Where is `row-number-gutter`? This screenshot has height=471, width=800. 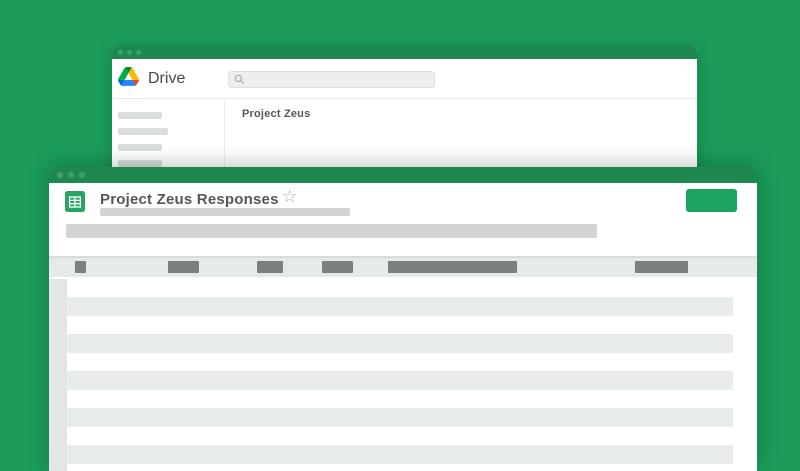 row-number-gutter is located at coordinates (58, 375).